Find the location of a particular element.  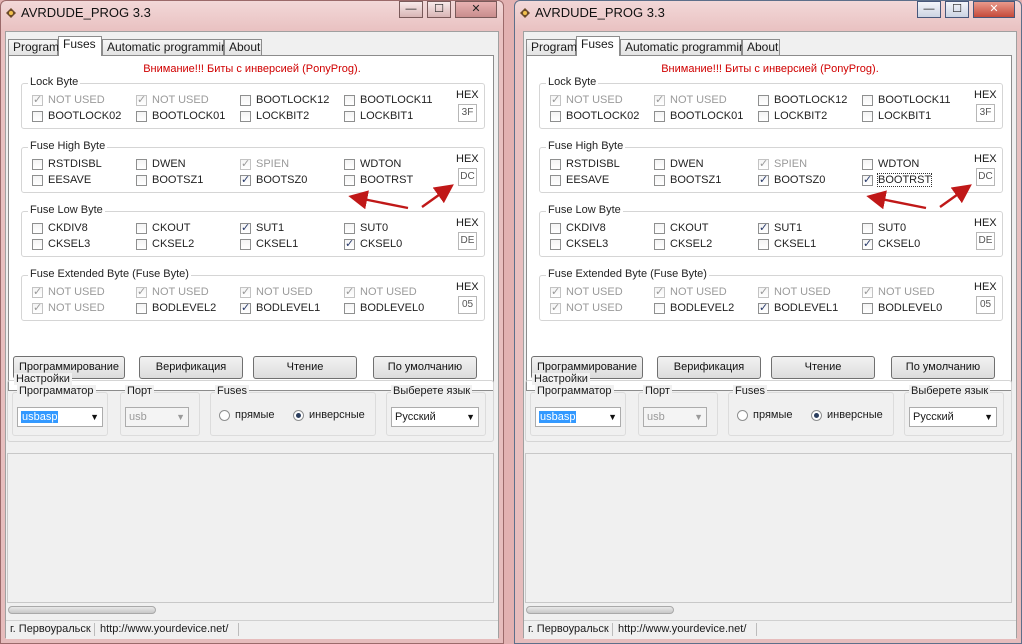

settings-legend: Настройки is located at coordinates (561, 379).